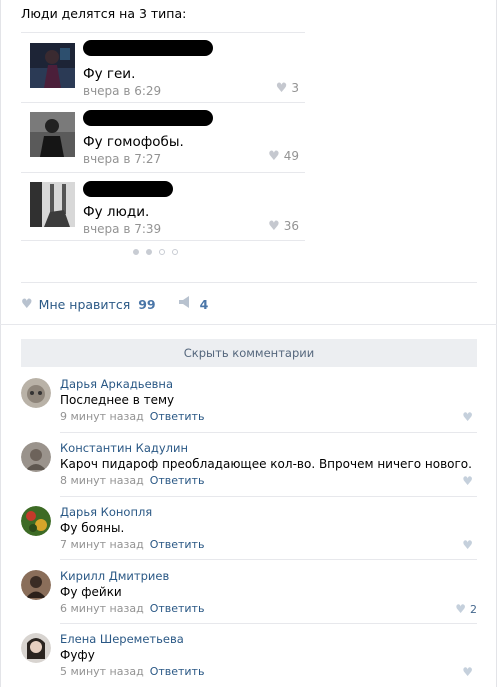 This screenshot has height=687, width=497. What do you see at coordinates (122, 229) in the screenshot?
I see `card-time: вчера в 7:39` at bounding box center [122, 229].